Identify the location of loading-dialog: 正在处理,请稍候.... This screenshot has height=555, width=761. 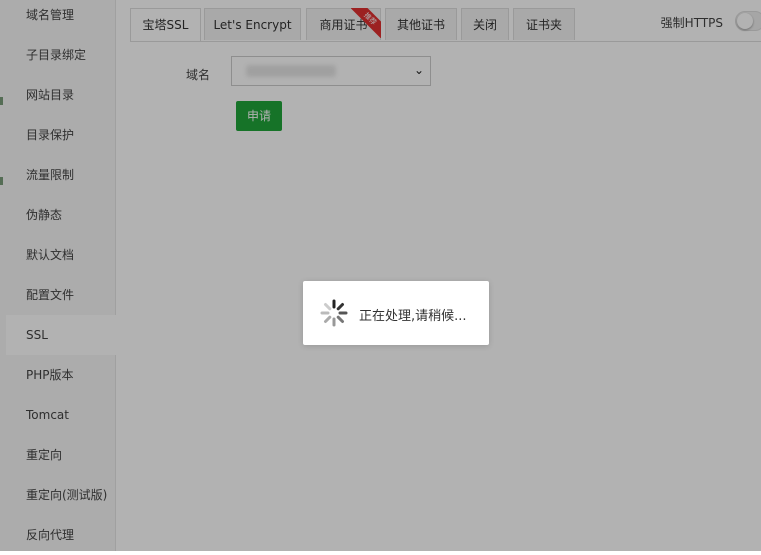
(396, 313).